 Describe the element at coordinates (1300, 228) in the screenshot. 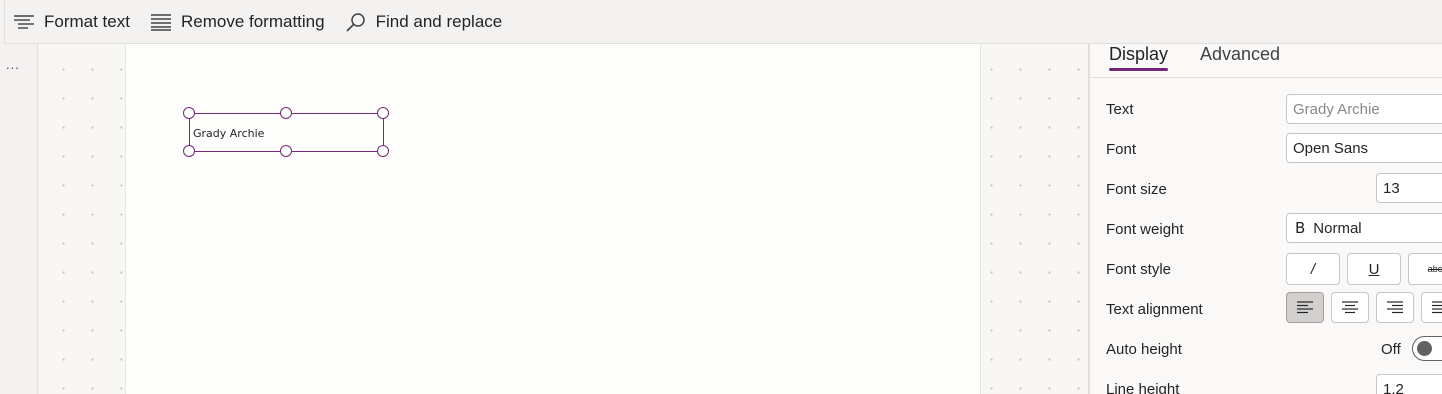

I see `bold-icon: B` at that location.